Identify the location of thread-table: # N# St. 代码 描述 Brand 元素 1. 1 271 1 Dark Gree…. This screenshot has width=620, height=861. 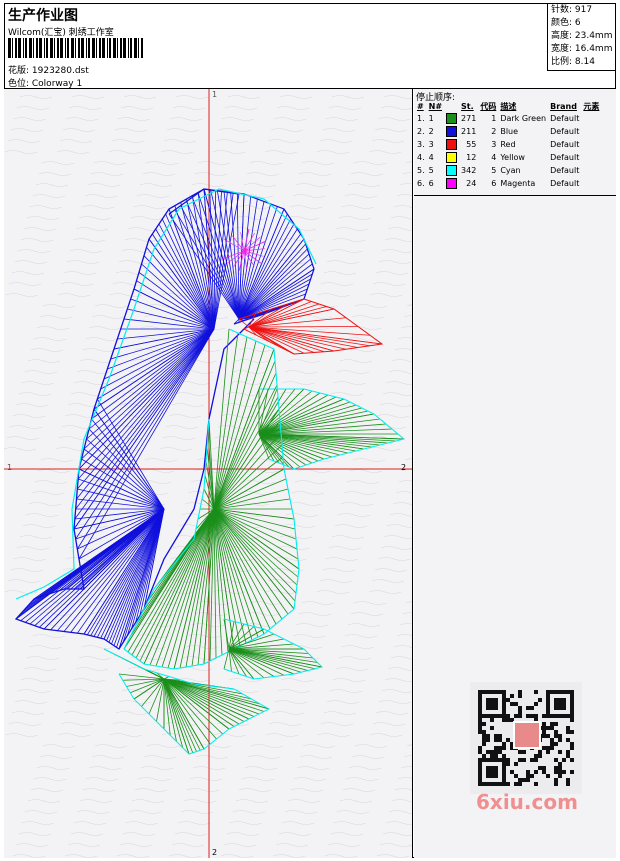
(508, 145).